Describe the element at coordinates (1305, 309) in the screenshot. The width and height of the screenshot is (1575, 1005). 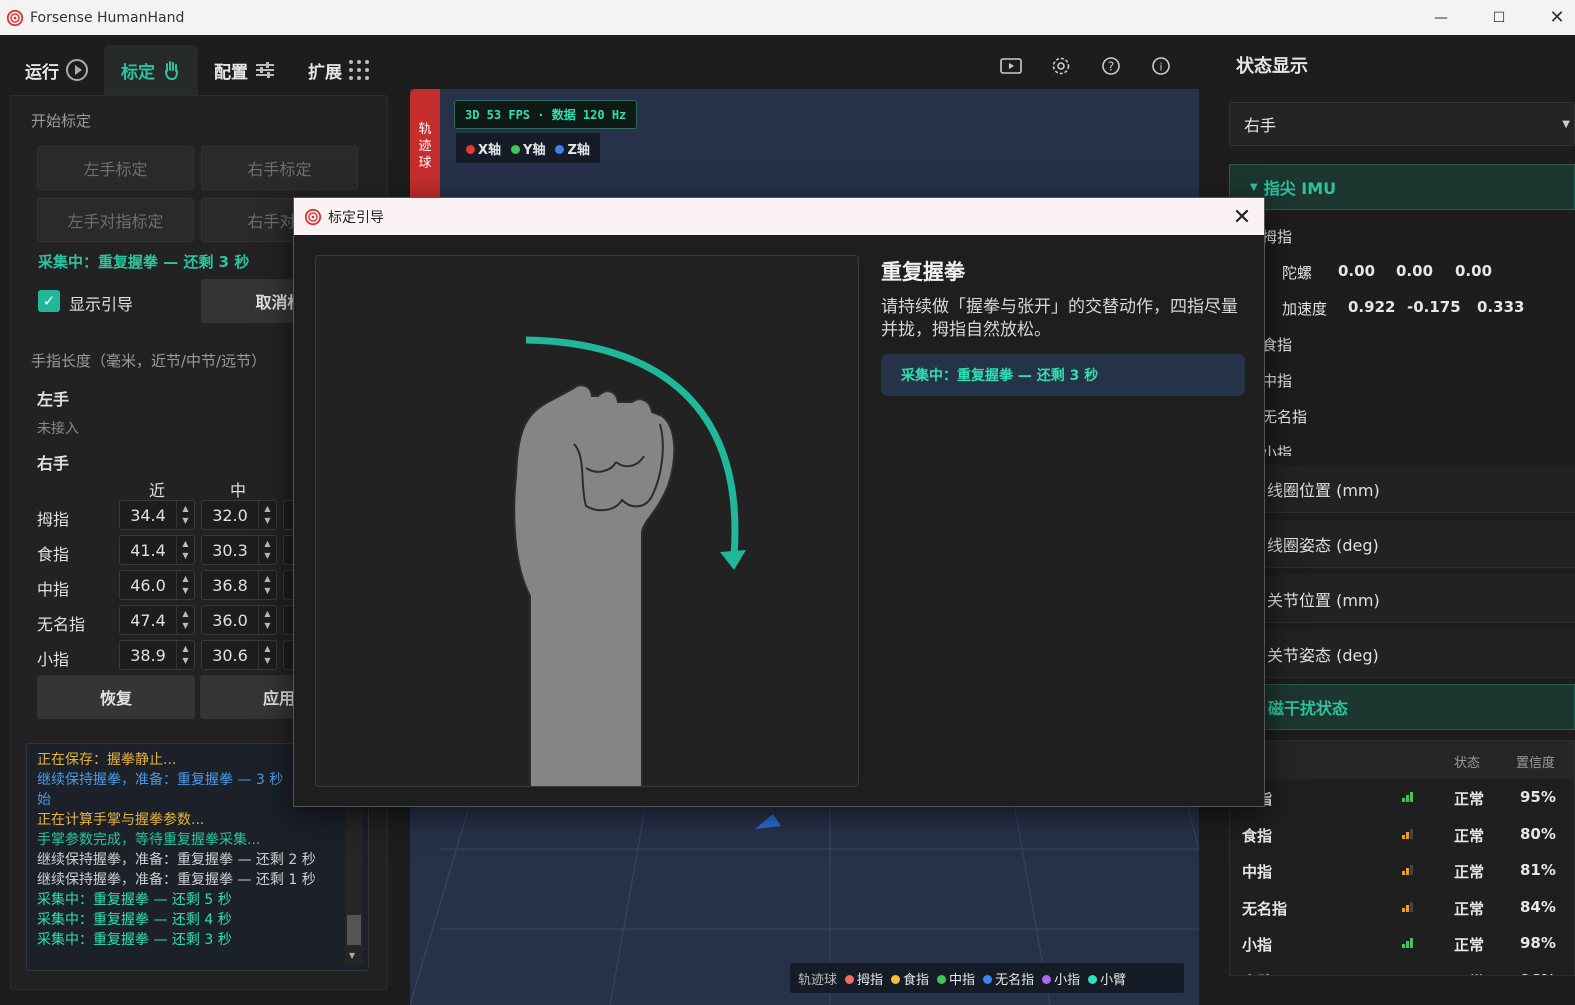
I see `imu-row-label: 加速度` at that location.